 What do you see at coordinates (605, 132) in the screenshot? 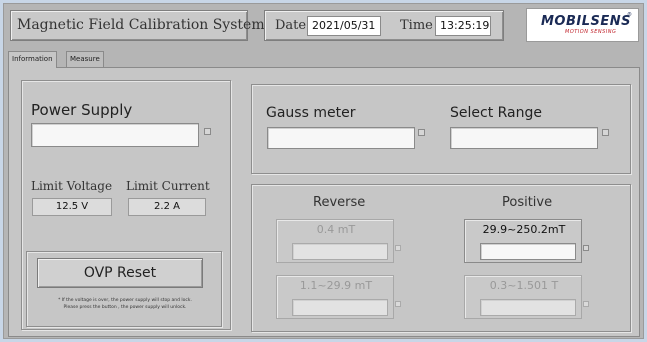
I see `select-range-browse-button` at bounding box center [605, 132].